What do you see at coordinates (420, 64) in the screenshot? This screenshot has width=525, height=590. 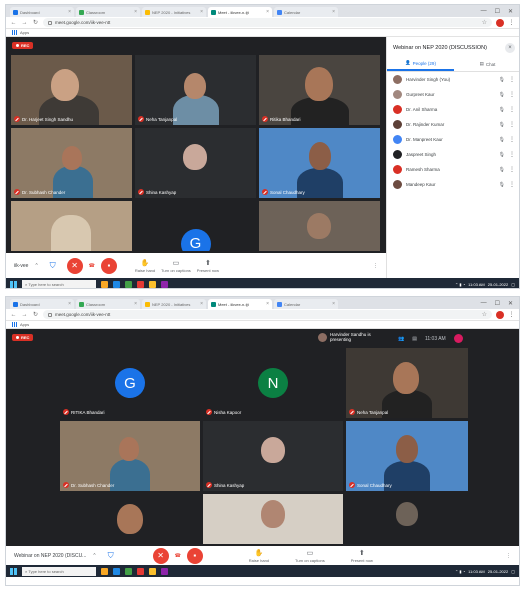 I see `tab-people: 👤 People (29)` at bounding box center [420, 64].